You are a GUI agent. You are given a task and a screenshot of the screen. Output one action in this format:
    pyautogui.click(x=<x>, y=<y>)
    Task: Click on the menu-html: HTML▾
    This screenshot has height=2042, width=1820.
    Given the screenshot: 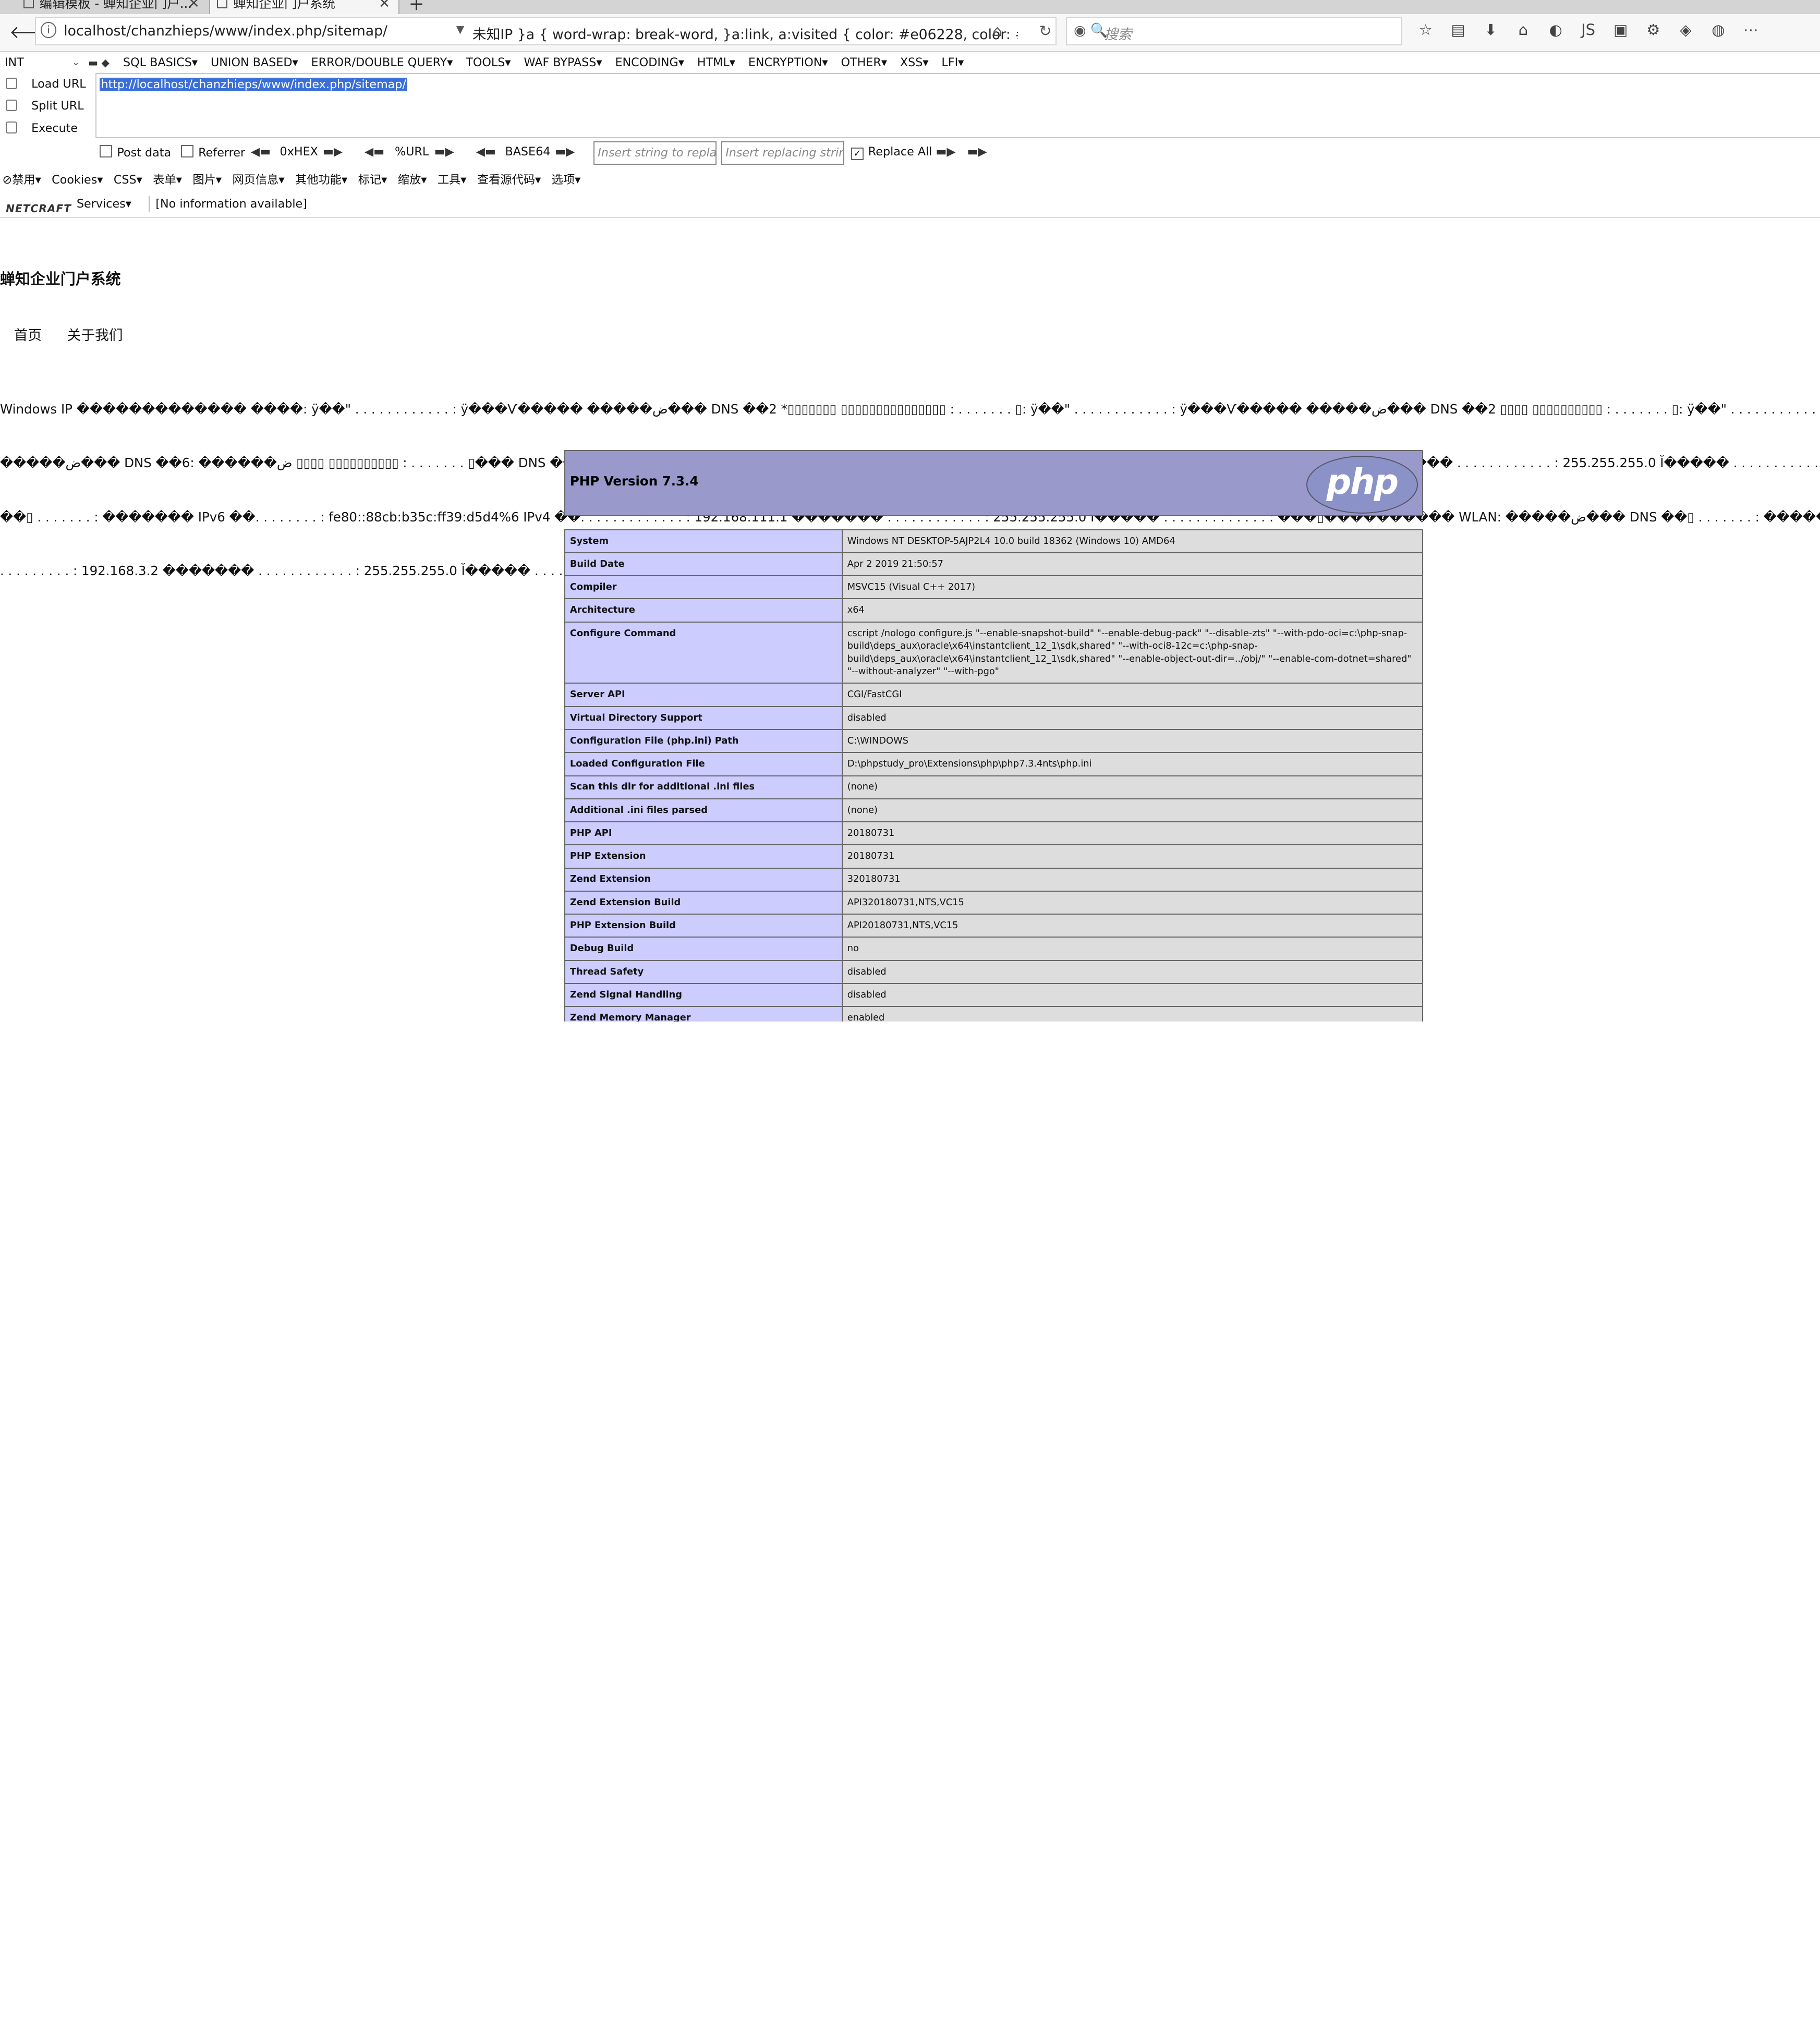 What is the action you would take?
    pyautogui.click(x=716, y=63)
    